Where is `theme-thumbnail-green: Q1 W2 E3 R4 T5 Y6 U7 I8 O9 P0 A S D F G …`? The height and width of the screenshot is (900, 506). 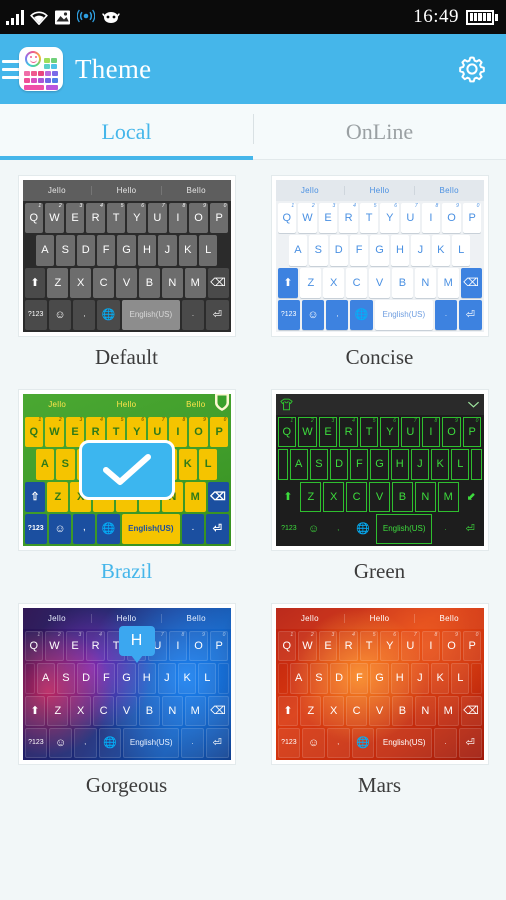 theme-thumbnail-green: Q1 W2 E3 R4 T5 Y6 U7 I8 O9 P0 A S D F G … is located at coordinates (379, 470).